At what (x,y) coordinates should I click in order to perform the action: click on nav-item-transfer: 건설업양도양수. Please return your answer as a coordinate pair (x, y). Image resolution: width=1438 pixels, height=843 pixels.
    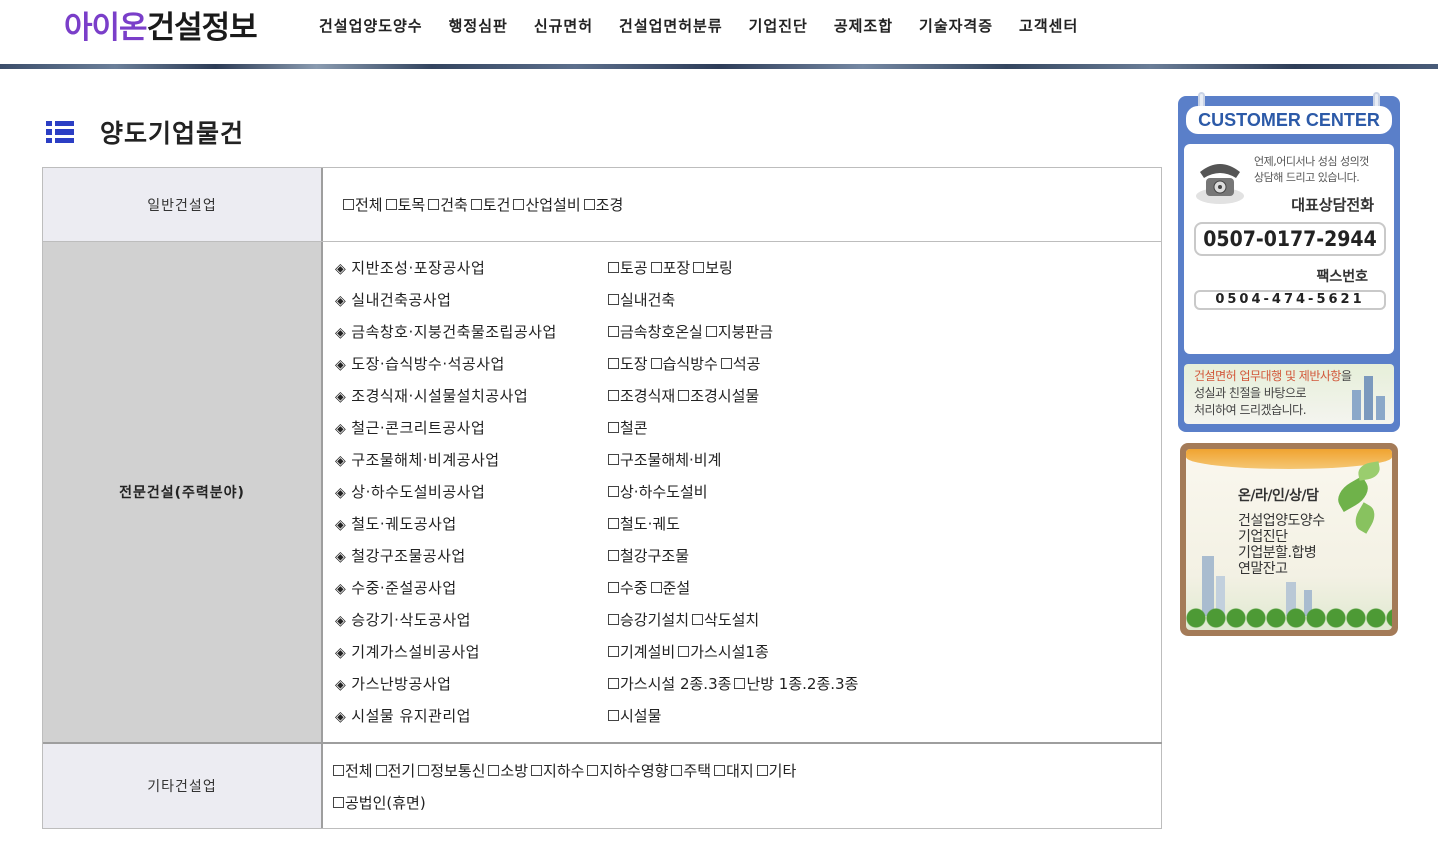
    Looking at the image, I should click on (371, 26).